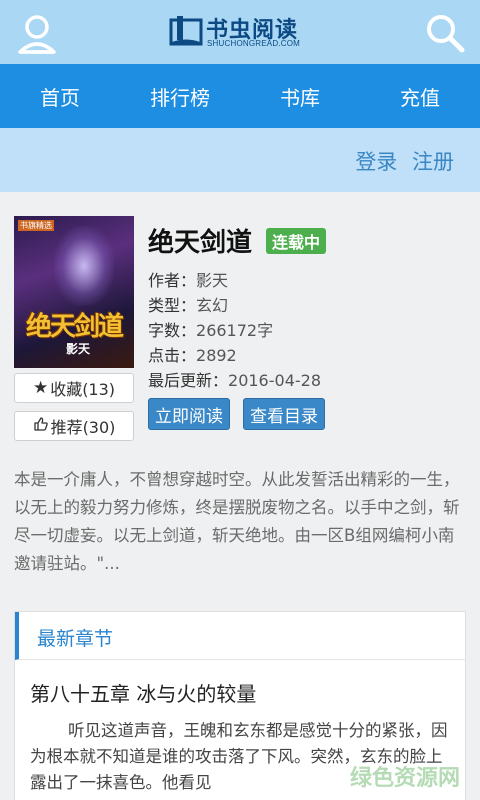 This screenshot has height=800, width=480. Describe the element at coordinates (172, 355) in the screenshot. I see `clicks-label: 点击：` at that location.